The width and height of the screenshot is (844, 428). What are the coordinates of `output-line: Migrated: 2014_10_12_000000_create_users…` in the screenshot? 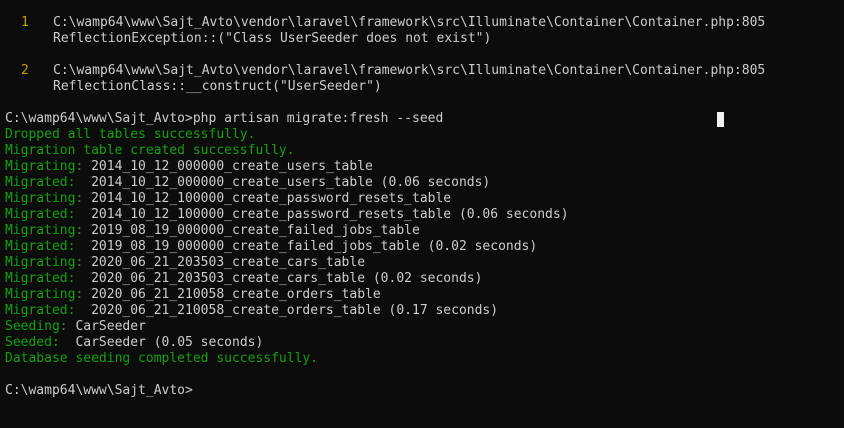 It's located at (247, 183).